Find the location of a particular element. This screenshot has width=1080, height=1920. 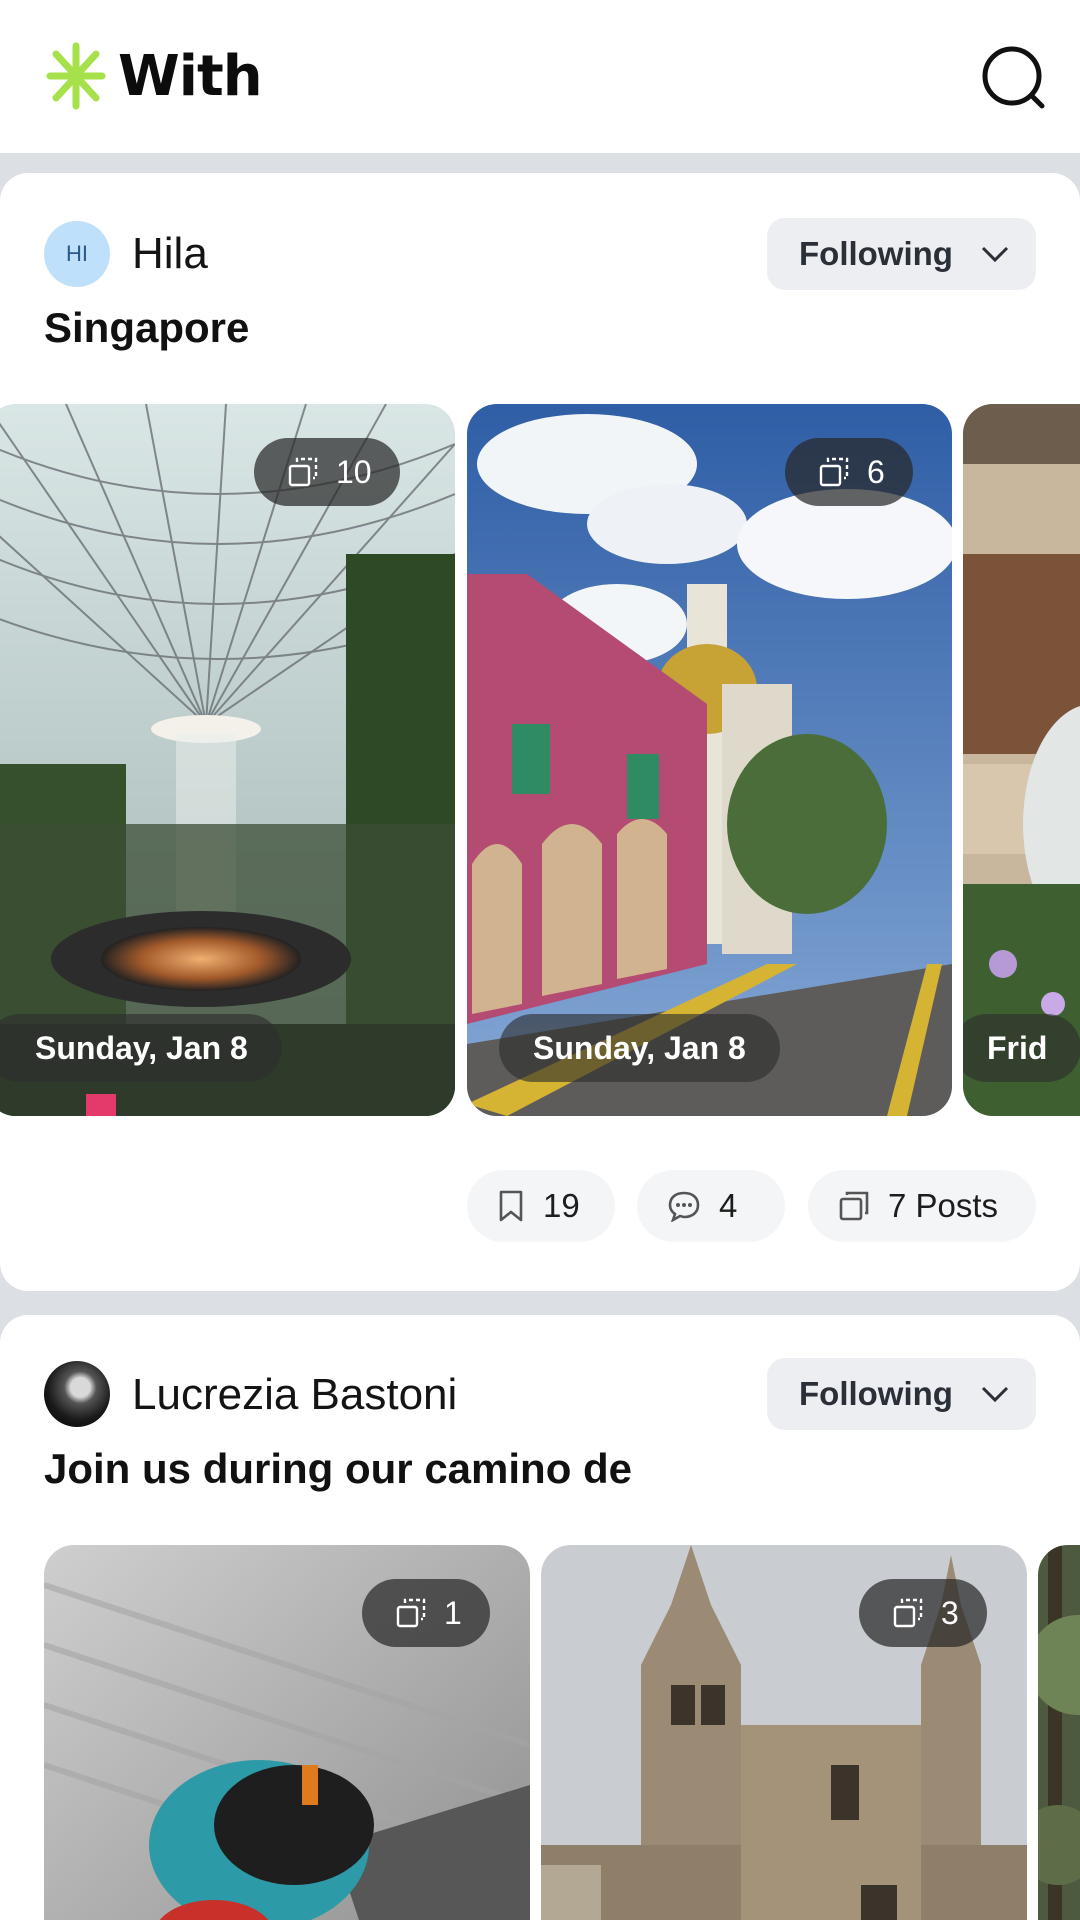

bookmark-count: 19 is located at coordinates (561, 1205).